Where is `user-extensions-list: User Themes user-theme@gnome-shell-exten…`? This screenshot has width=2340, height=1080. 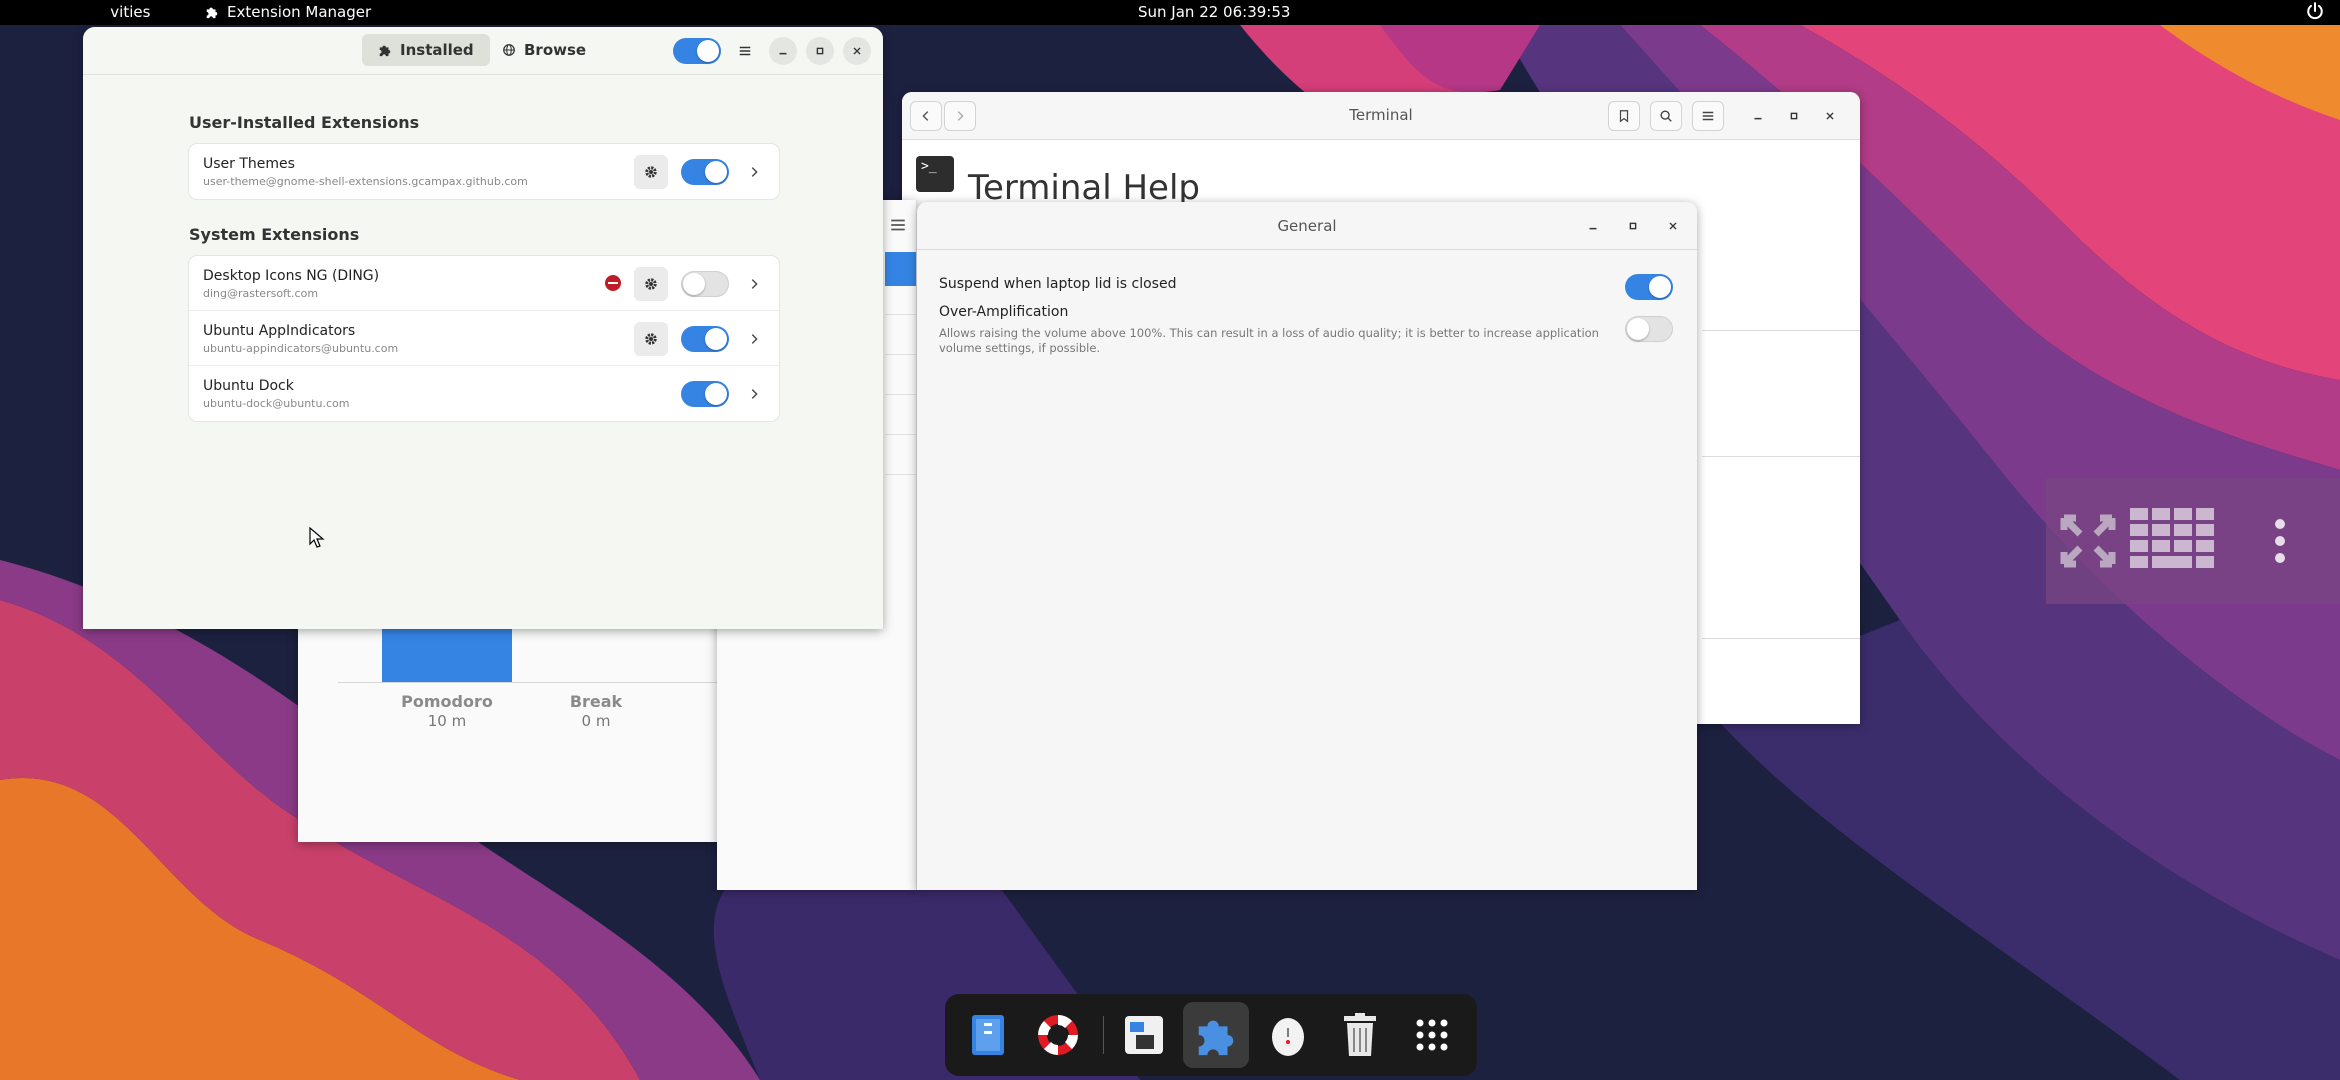 user-extensions-list: User Themes user-theme@gnome-shell-exten… is located at coordinates (484, 171).